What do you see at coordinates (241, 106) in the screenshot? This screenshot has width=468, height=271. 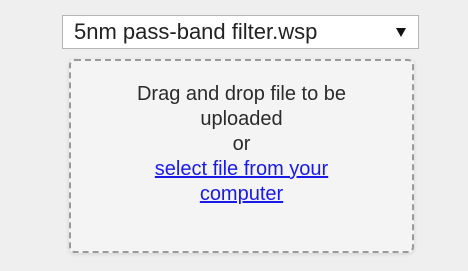 I see `drop-instruction-text: Drag and drop file to be uploaded` at bounding box center [241, 106].